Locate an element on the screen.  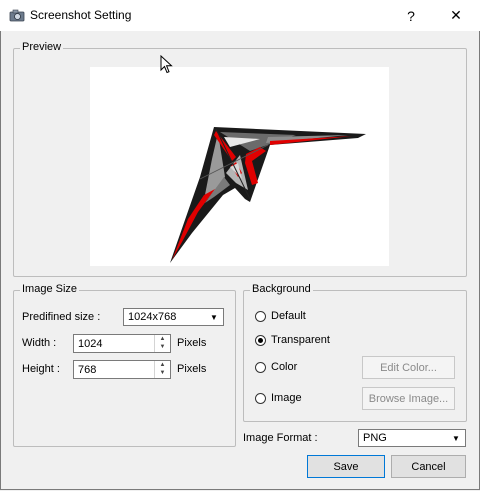
mouse-cursor-icon is located at coordinates (166, 64).